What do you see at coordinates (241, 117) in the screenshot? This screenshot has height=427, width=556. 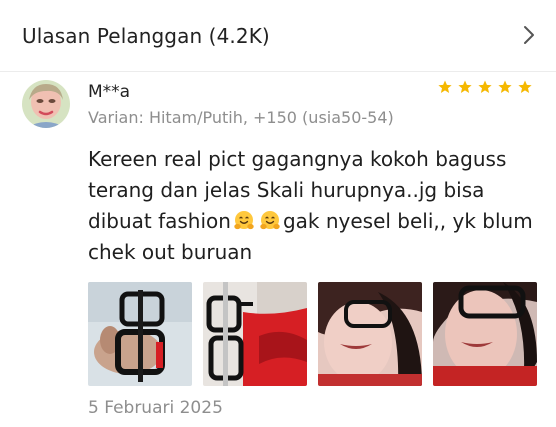 I see `product-variant: Varian: Hitam/Putih, +150 (usia50-54)` at bounding box center [241, 117].